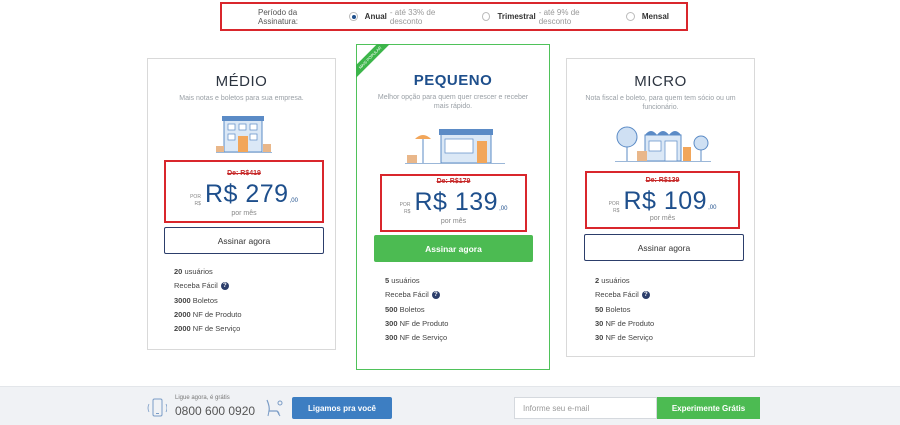  What do you see at coordinates (375, 16) in the screenshot?
I see `period-option-name: Anual` at bounding box center [375, 16].